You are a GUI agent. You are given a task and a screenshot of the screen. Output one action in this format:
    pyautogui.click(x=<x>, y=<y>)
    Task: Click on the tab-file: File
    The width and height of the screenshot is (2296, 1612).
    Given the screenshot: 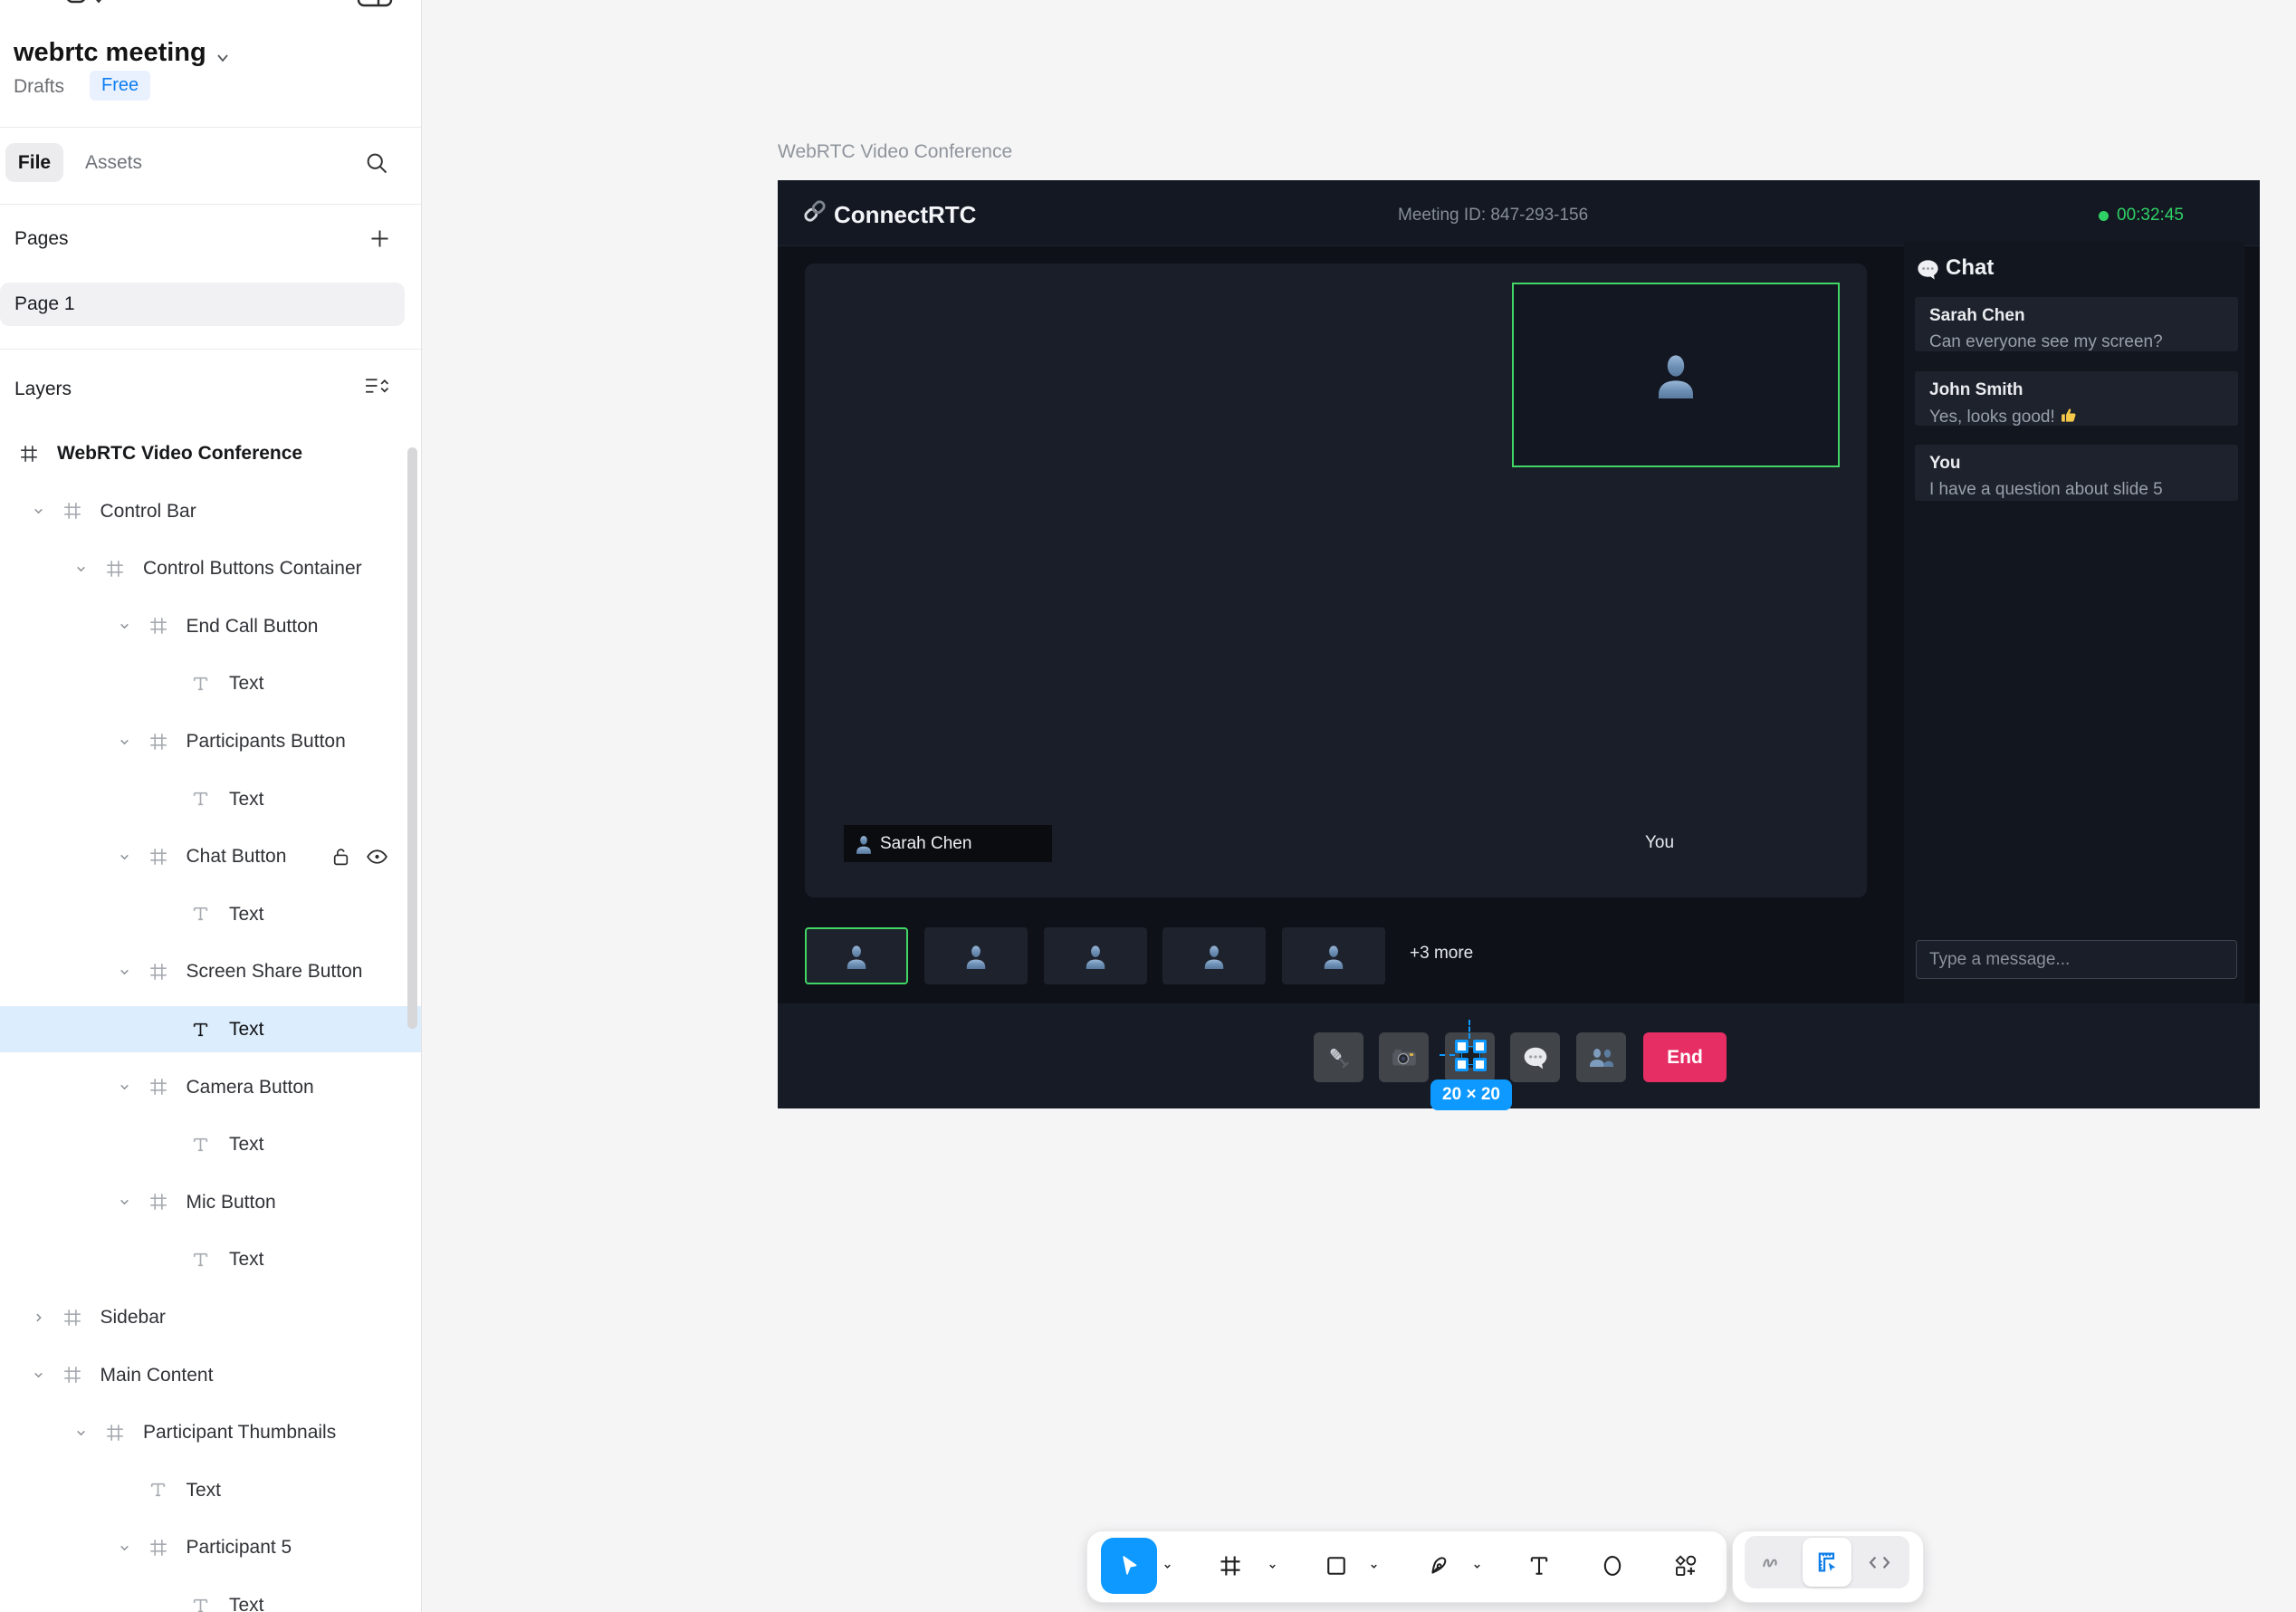 What is the action you would take?
    pyautogui.click(x=34, y=162)
    